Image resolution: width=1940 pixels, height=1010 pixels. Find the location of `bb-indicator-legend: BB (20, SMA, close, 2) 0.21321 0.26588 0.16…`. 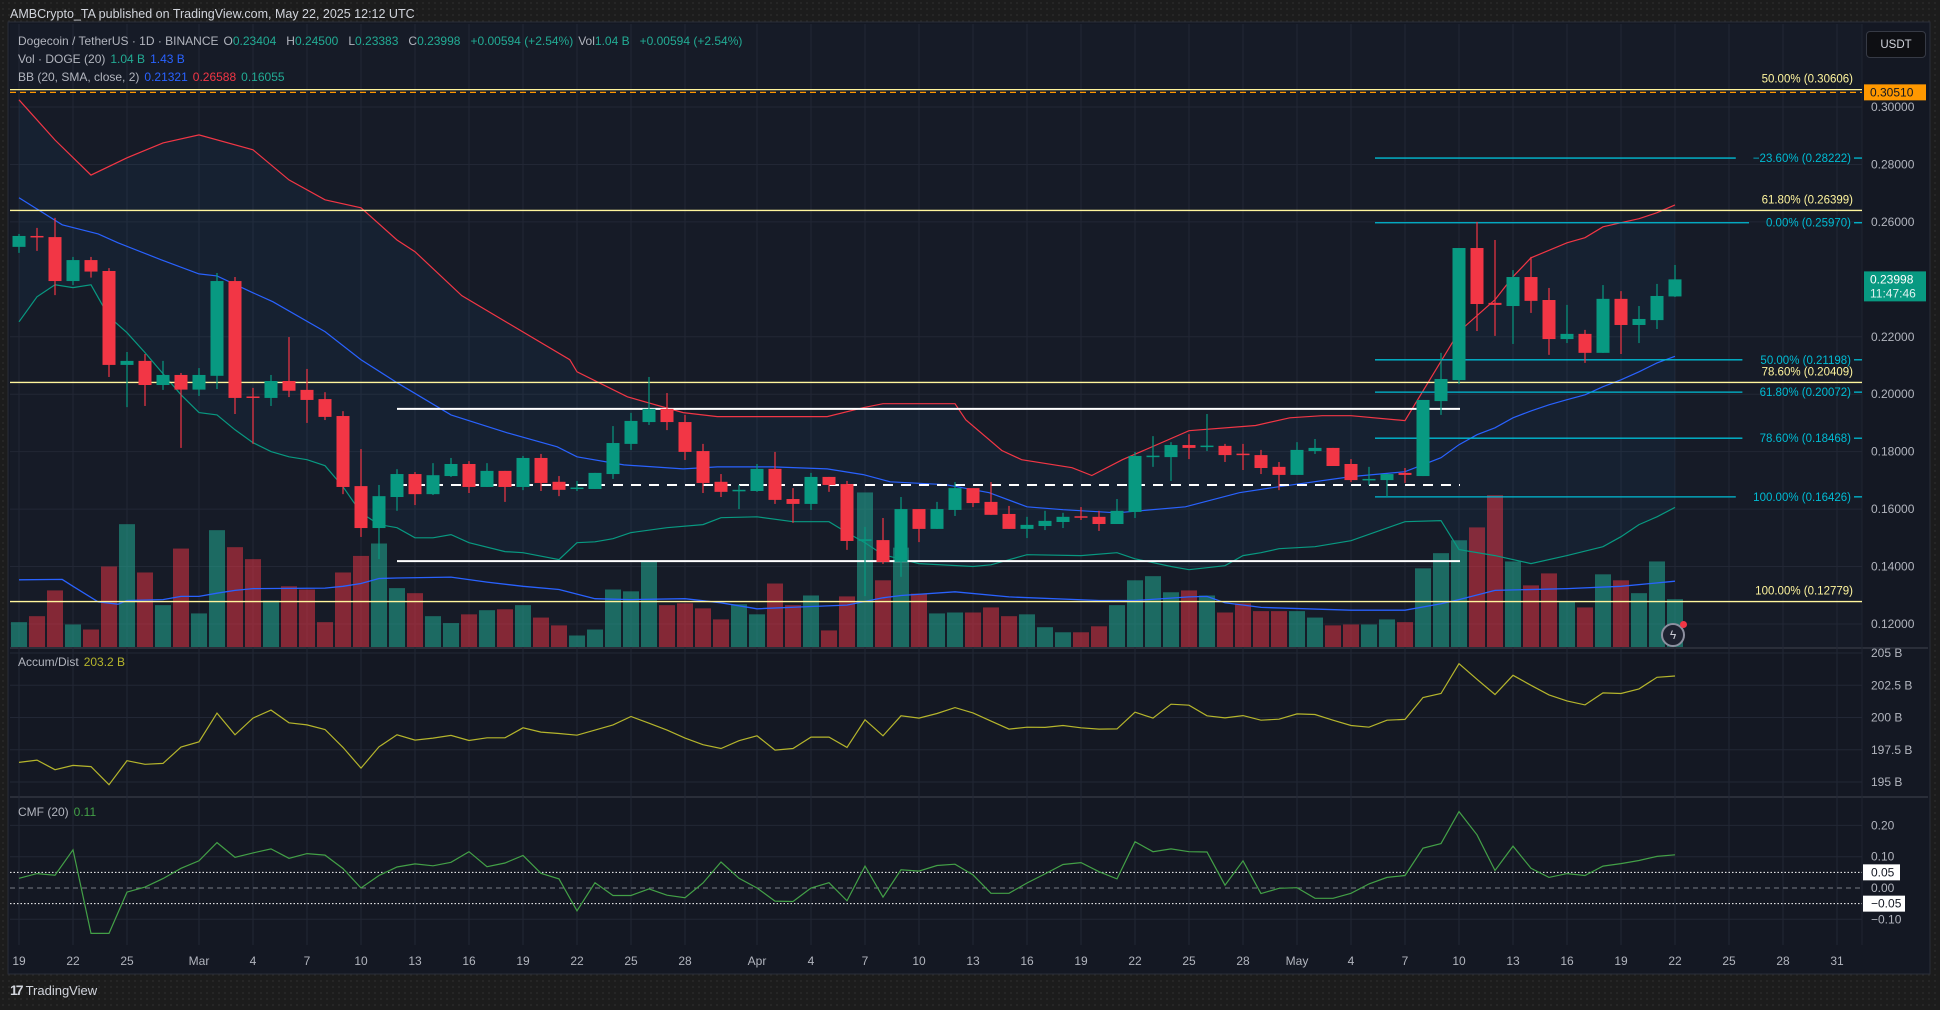

bb-indicator-legend: BB (20, SMA, close, 2) 0.21321 0.26588 0.16… is located at coordinates (154, 77).